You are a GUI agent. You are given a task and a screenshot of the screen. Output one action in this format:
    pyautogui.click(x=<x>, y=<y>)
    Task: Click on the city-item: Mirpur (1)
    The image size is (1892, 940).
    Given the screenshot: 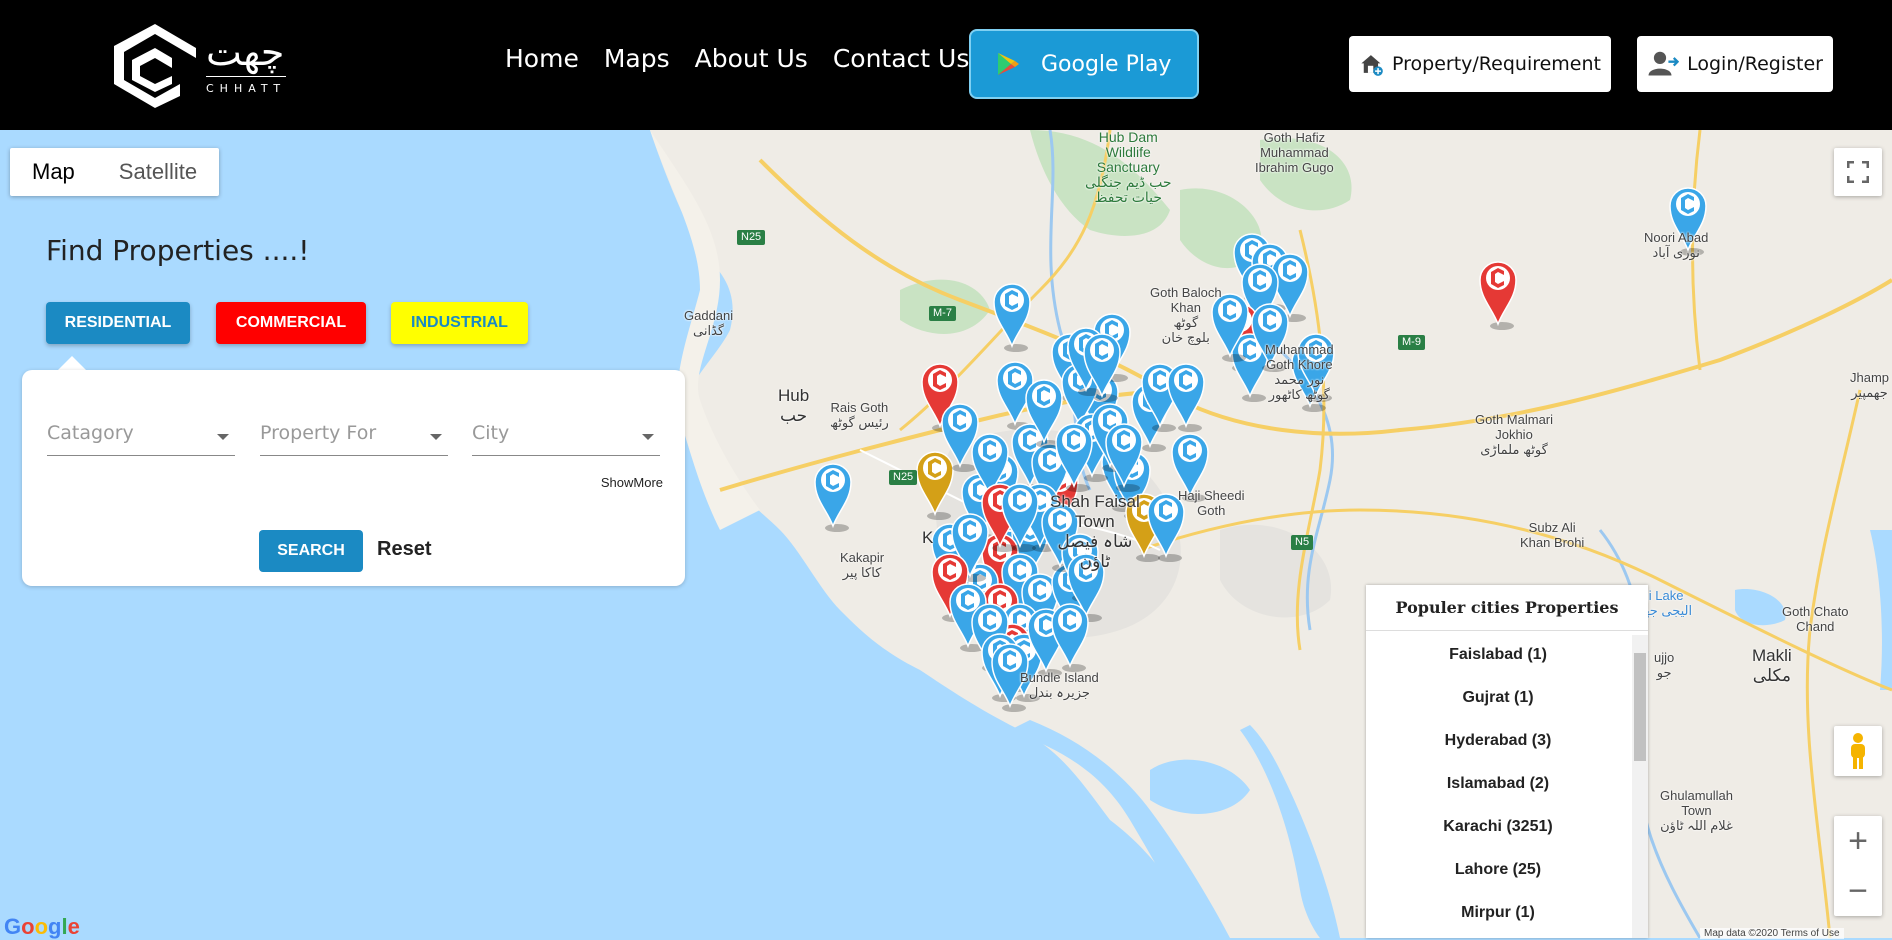 What is the action you would take?
    pyautogui.click(x=1498, y=912)
    